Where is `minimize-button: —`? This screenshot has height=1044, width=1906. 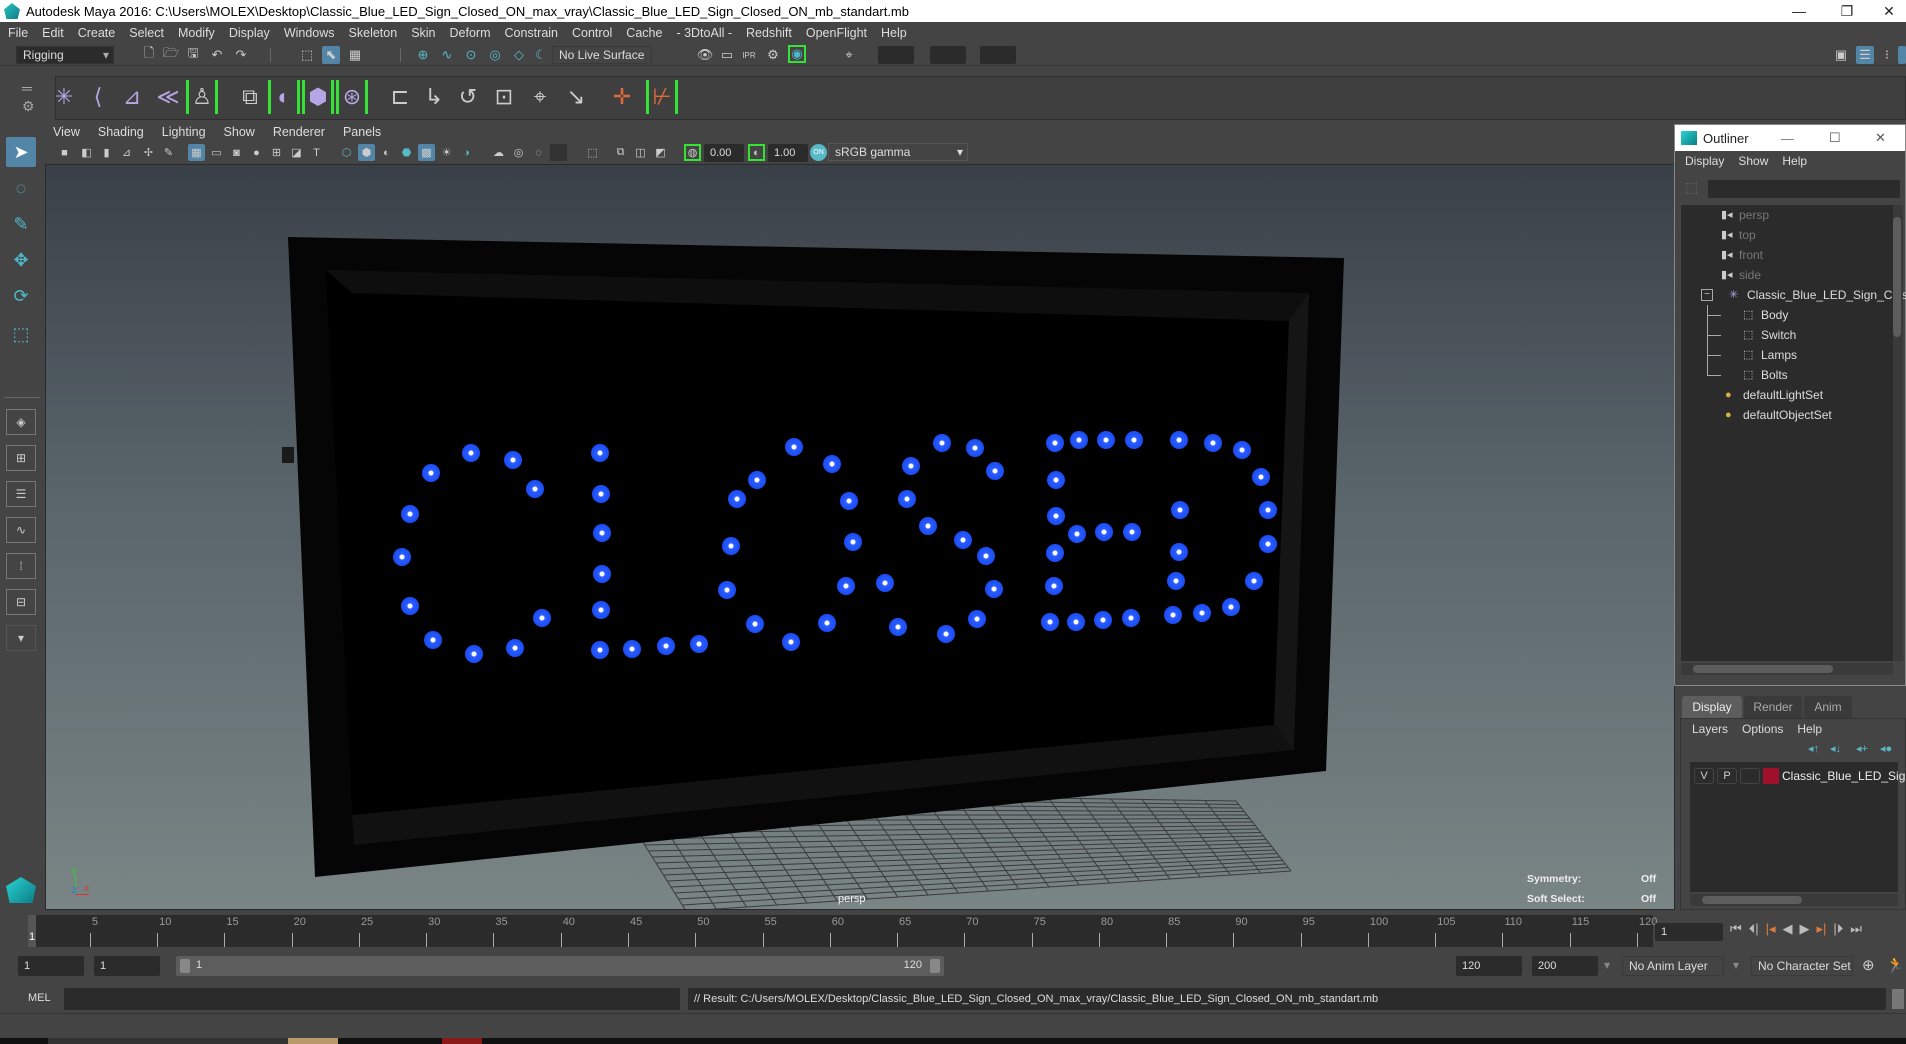 minimize-button: — is located at coordinates (1799, 11).